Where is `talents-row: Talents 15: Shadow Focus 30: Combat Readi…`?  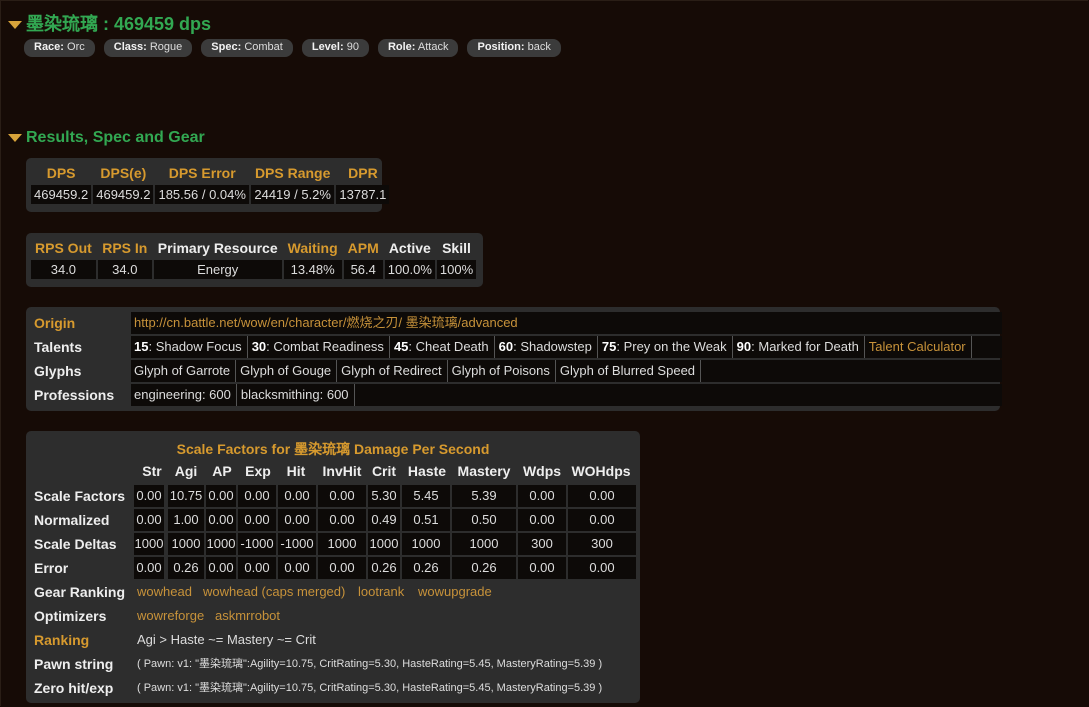
talents-row: Talents 15: Shadow Focus 30: Combat Readi… is located at coordinates (518, 347).